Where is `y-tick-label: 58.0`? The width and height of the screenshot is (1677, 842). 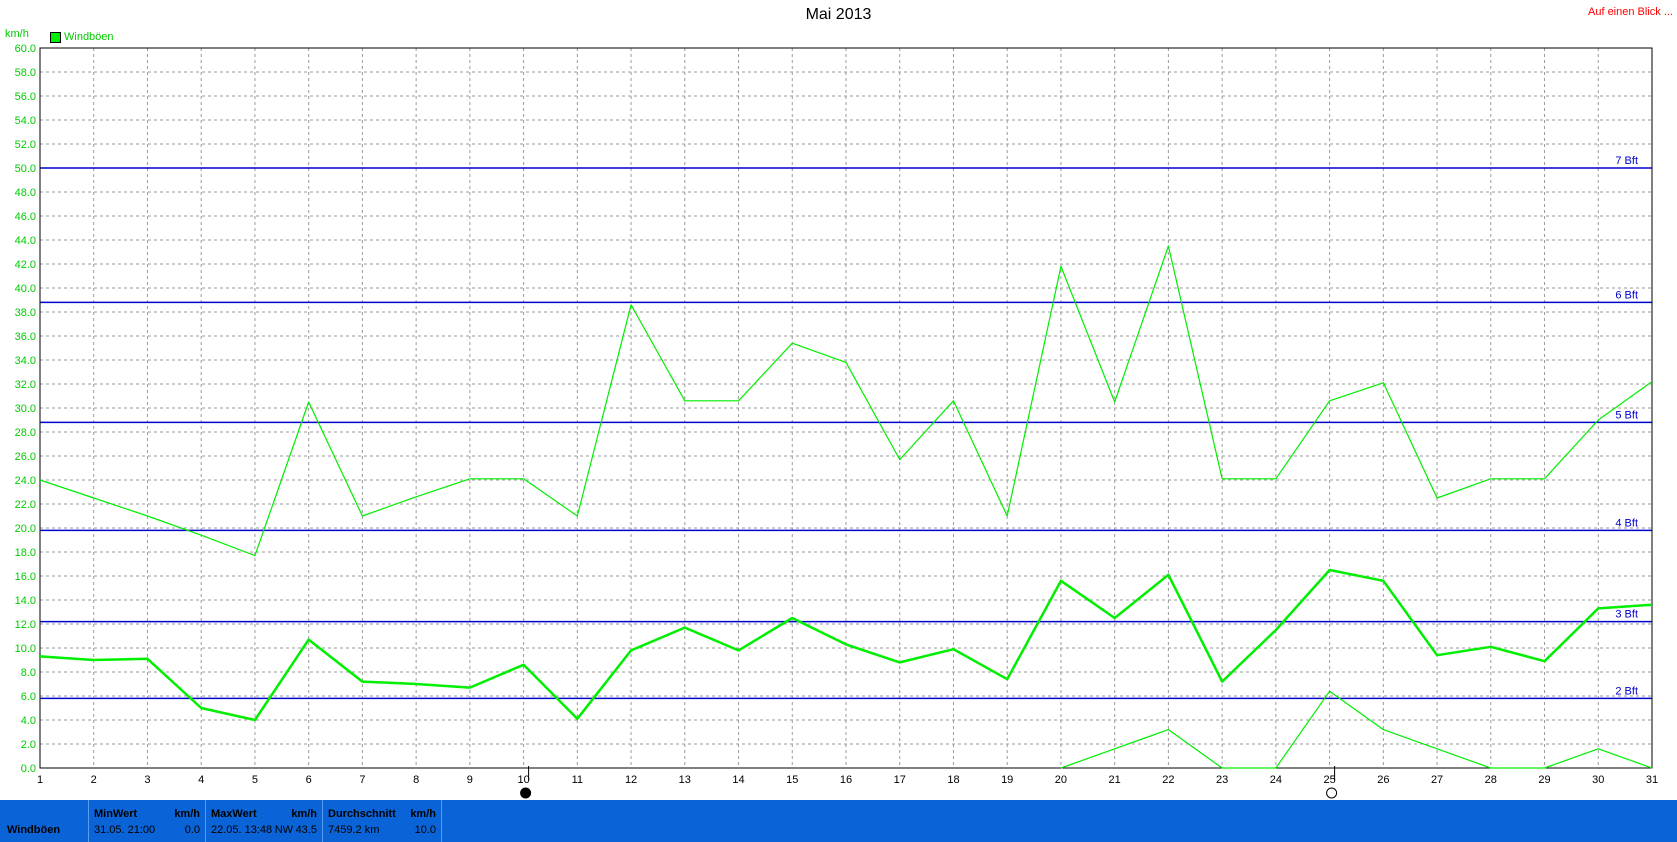 y-tick-label: 58.0 is located at coordinates (25, 73).